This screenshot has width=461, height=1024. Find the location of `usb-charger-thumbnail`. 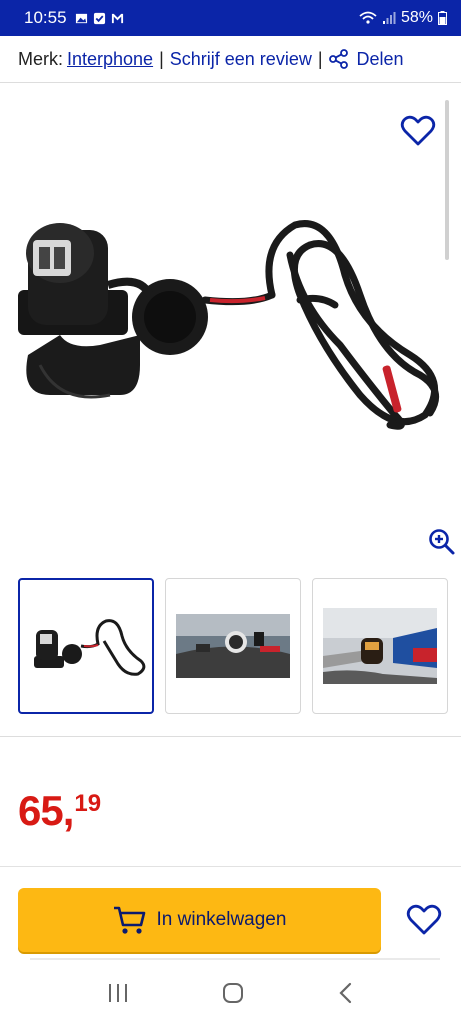

usb-charger-thumbnail is located at coordinates (90, 647).